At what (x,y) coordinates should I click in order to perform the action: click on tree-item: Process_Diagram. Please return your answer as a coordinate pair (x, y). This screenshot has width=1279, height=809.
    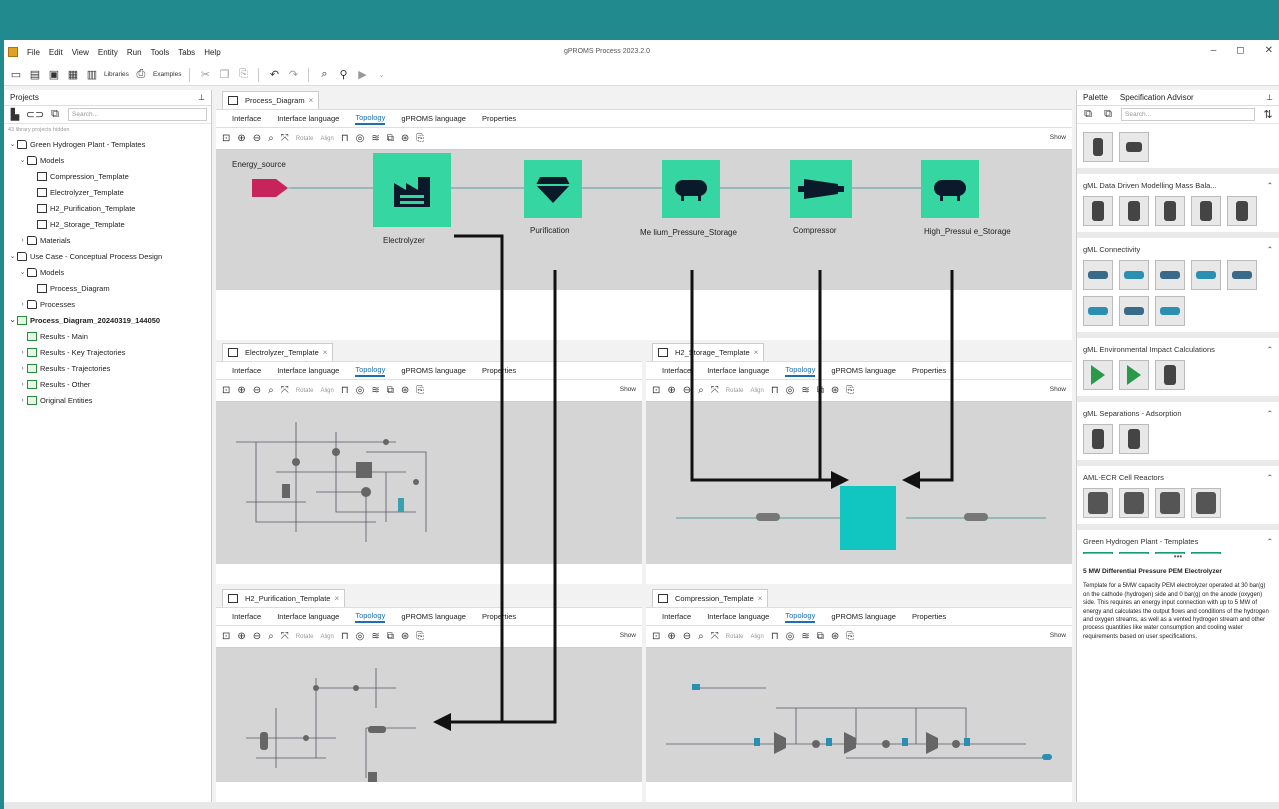
    Looking at the image, I should click on (107, 288).